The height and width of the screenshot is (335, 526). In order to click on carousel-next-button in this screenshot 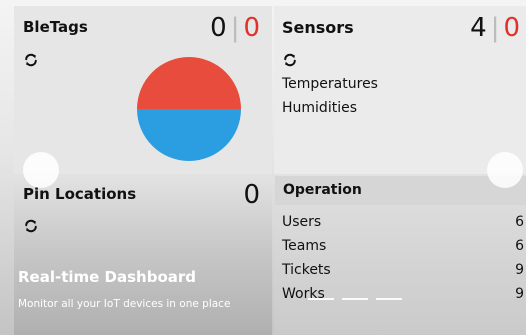, I will do `click(505, 170)`.